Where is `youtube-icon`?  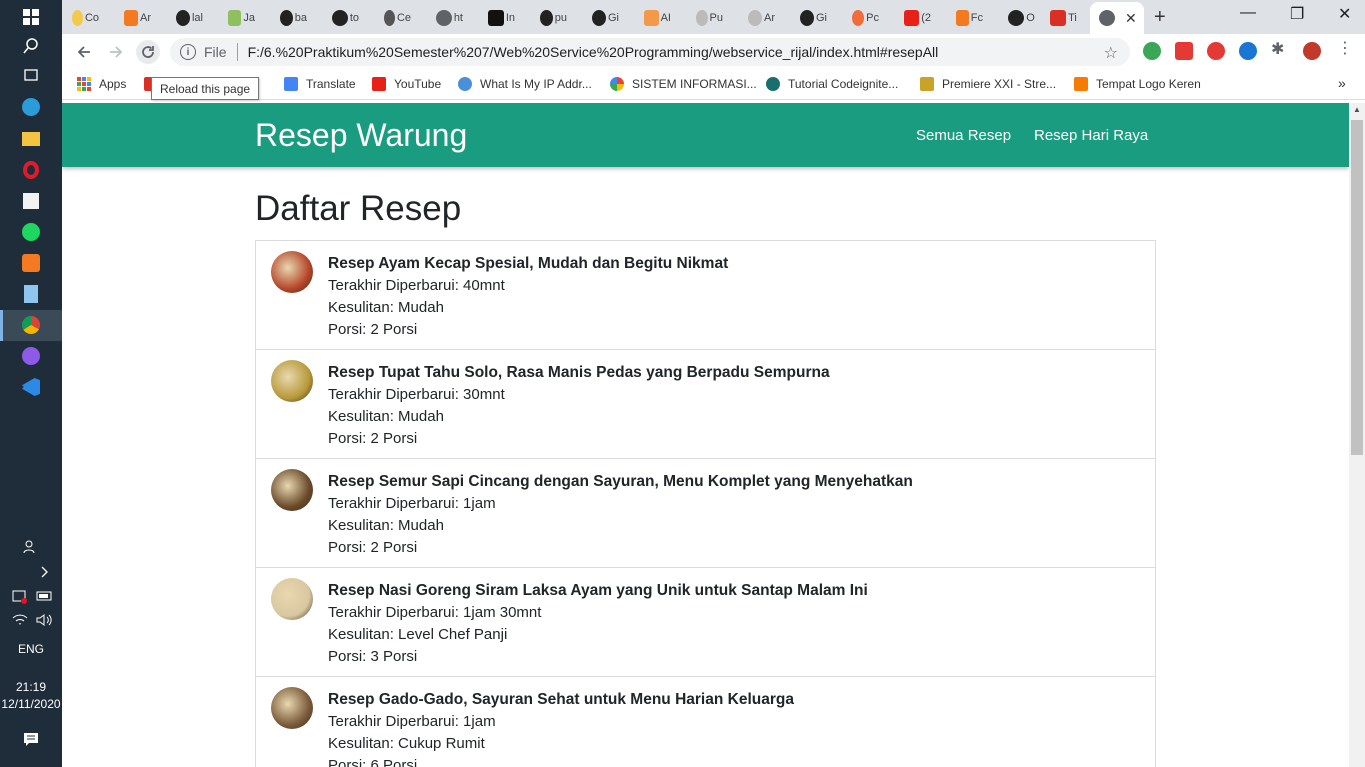
youtube-icon is located at coordinates (379, 84).